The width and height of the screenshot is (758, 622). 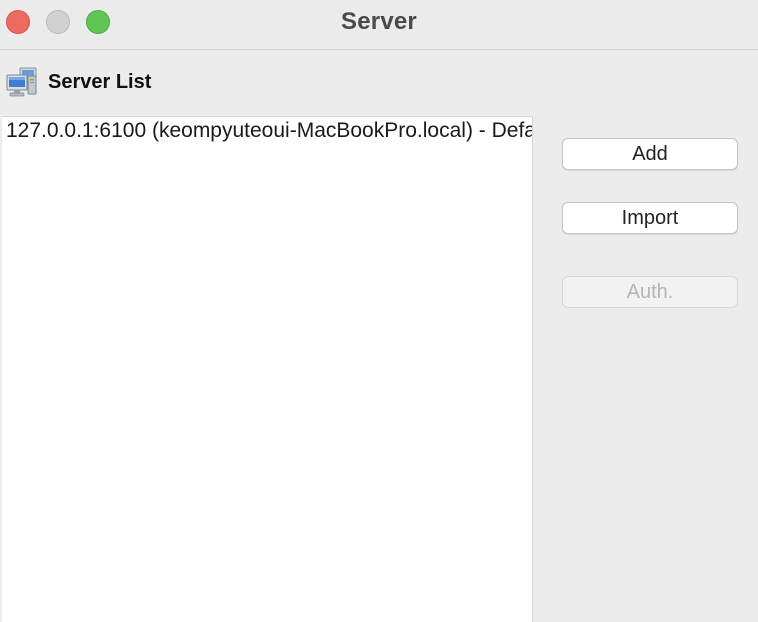 What do you see at coordinates (650, 154) in the screenshot?
I see `add-button: Add` at bounding box center [650, 154].